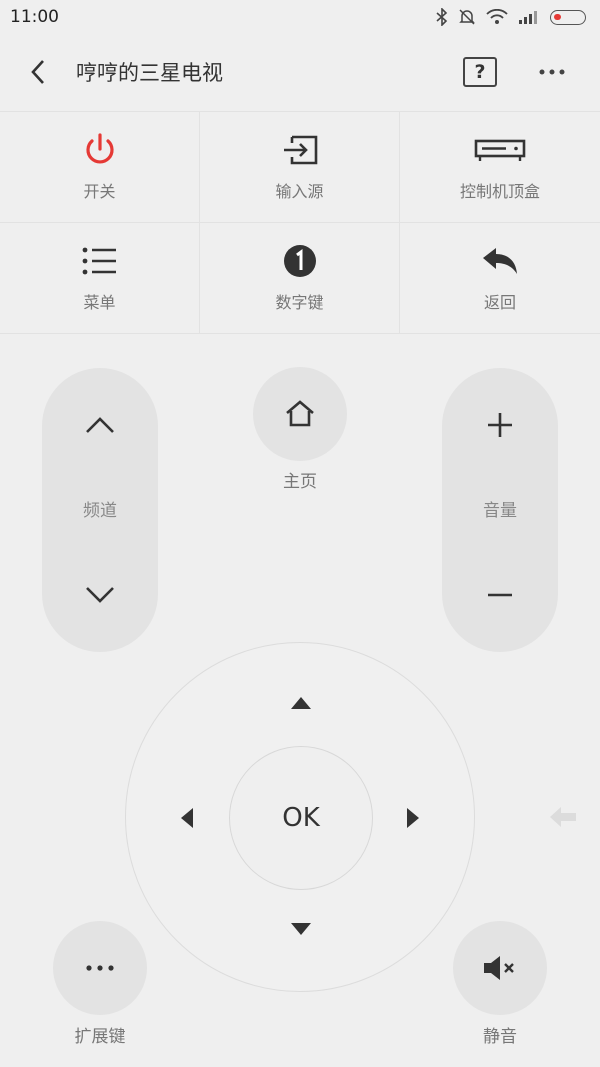 The image size is (600, 1067). What do you see at coordinates (100, 261) in the screenshot?
I see `menu-list-icon` at bounding box center [100, 261].